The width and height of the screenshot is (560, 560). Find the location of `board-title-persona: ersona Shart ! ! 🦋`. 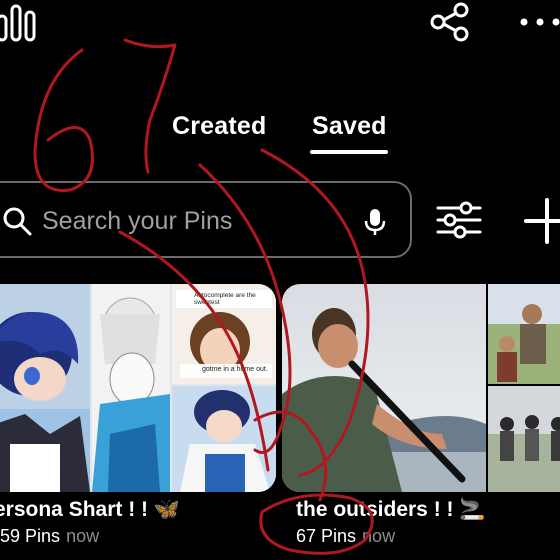

board-title-persona: ersona Shart ! ! 🦋 is located at coordinates (90, 510).